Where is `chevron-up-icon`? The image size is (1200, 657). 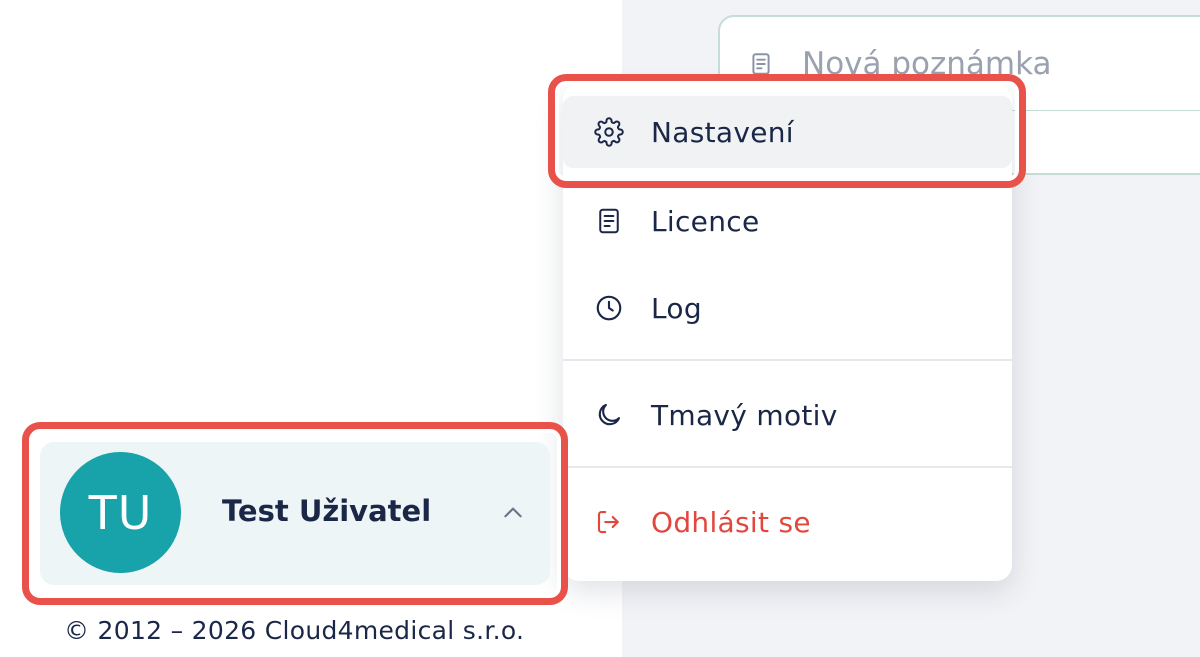
chevron-up-icon is located at coordinates (513, 513).